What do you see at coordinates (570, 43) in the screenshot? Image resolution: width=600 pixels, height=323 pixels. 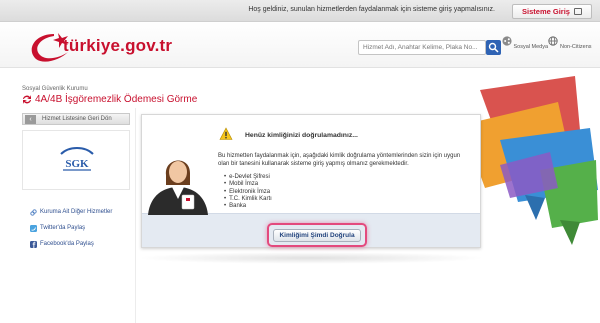 I see `non-citizens-button: Non-Citizens` at bounding box center [570, 43].